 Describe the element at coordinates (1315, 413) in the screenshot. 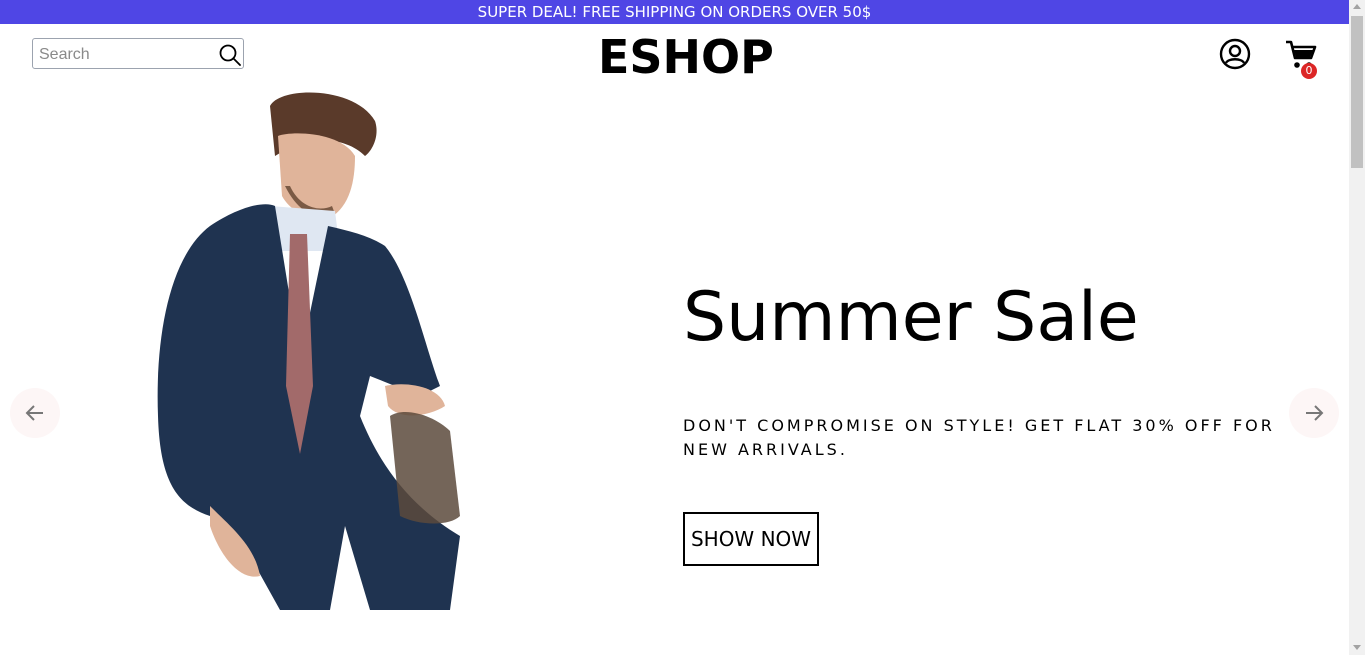

I see `arrow-right-icon` at that location.